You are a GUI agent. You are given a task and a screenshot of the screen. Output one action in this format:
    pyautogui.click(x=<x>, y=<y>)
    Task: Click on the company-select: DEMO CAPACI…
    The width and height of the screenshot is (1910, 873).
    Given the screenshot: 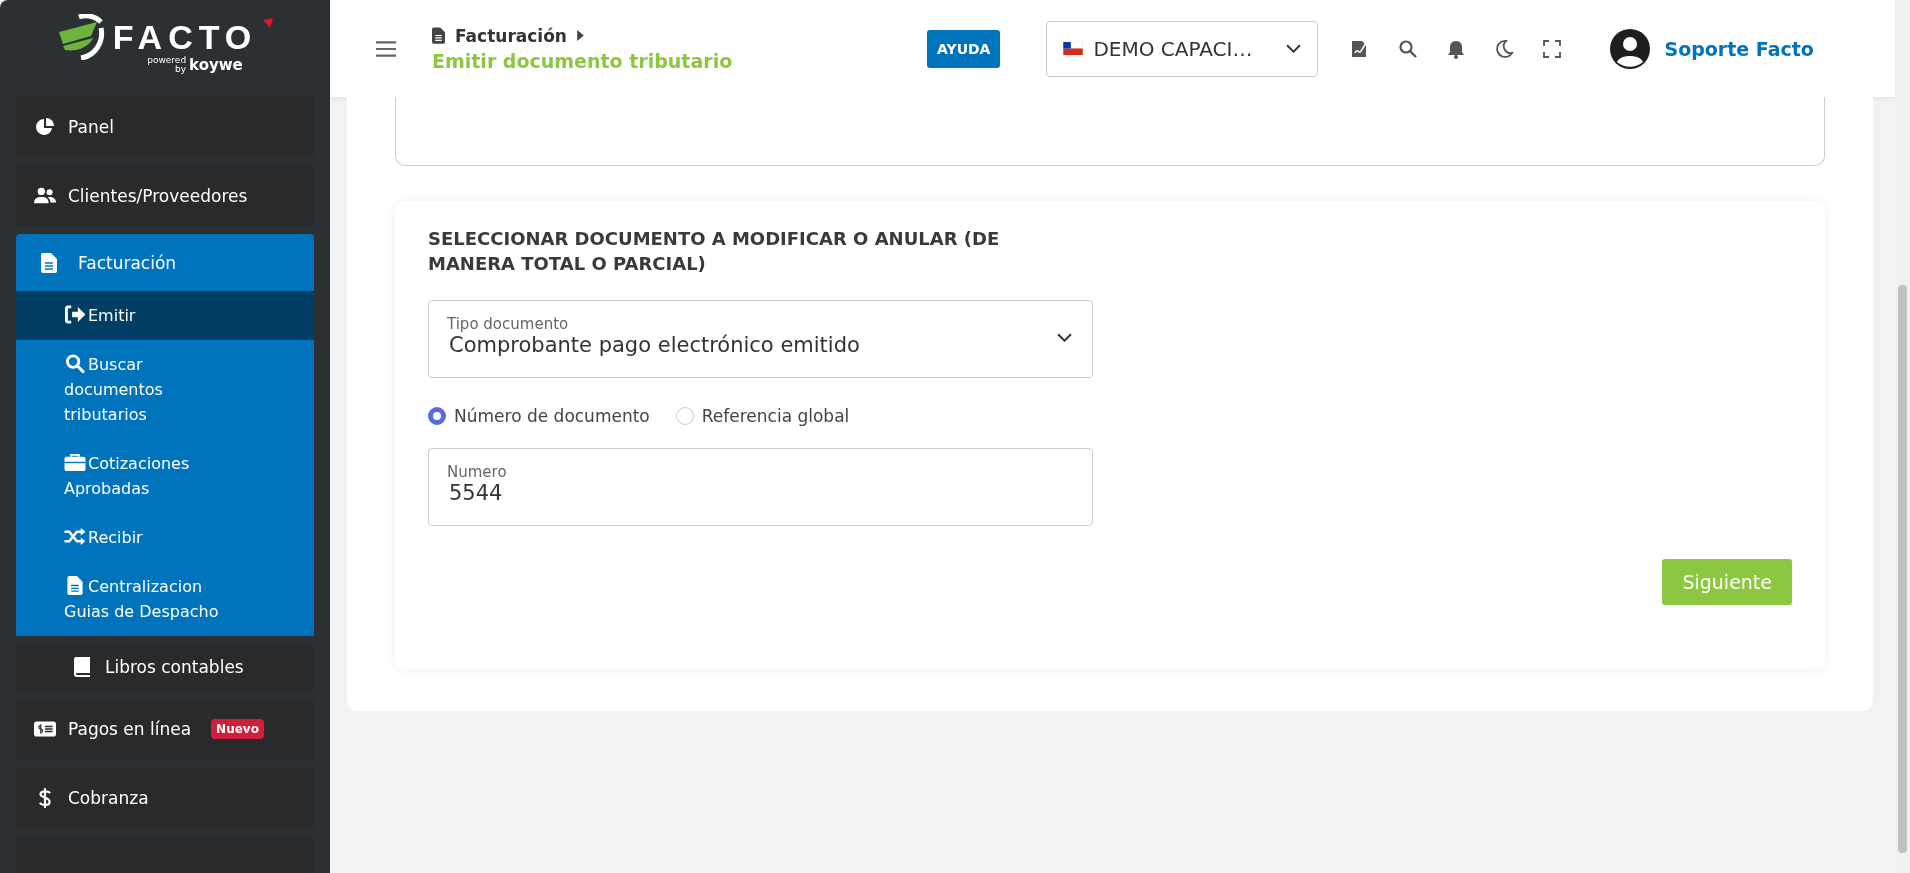 What is the action you would take?
    pyautogui.click(x=1182, y=48)
    